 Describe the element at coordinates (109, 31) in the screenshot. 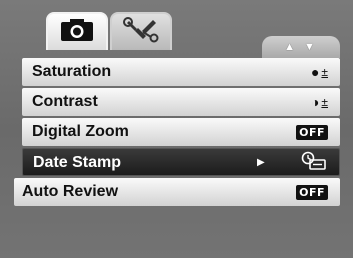

I see `menu-tabs` at that location.